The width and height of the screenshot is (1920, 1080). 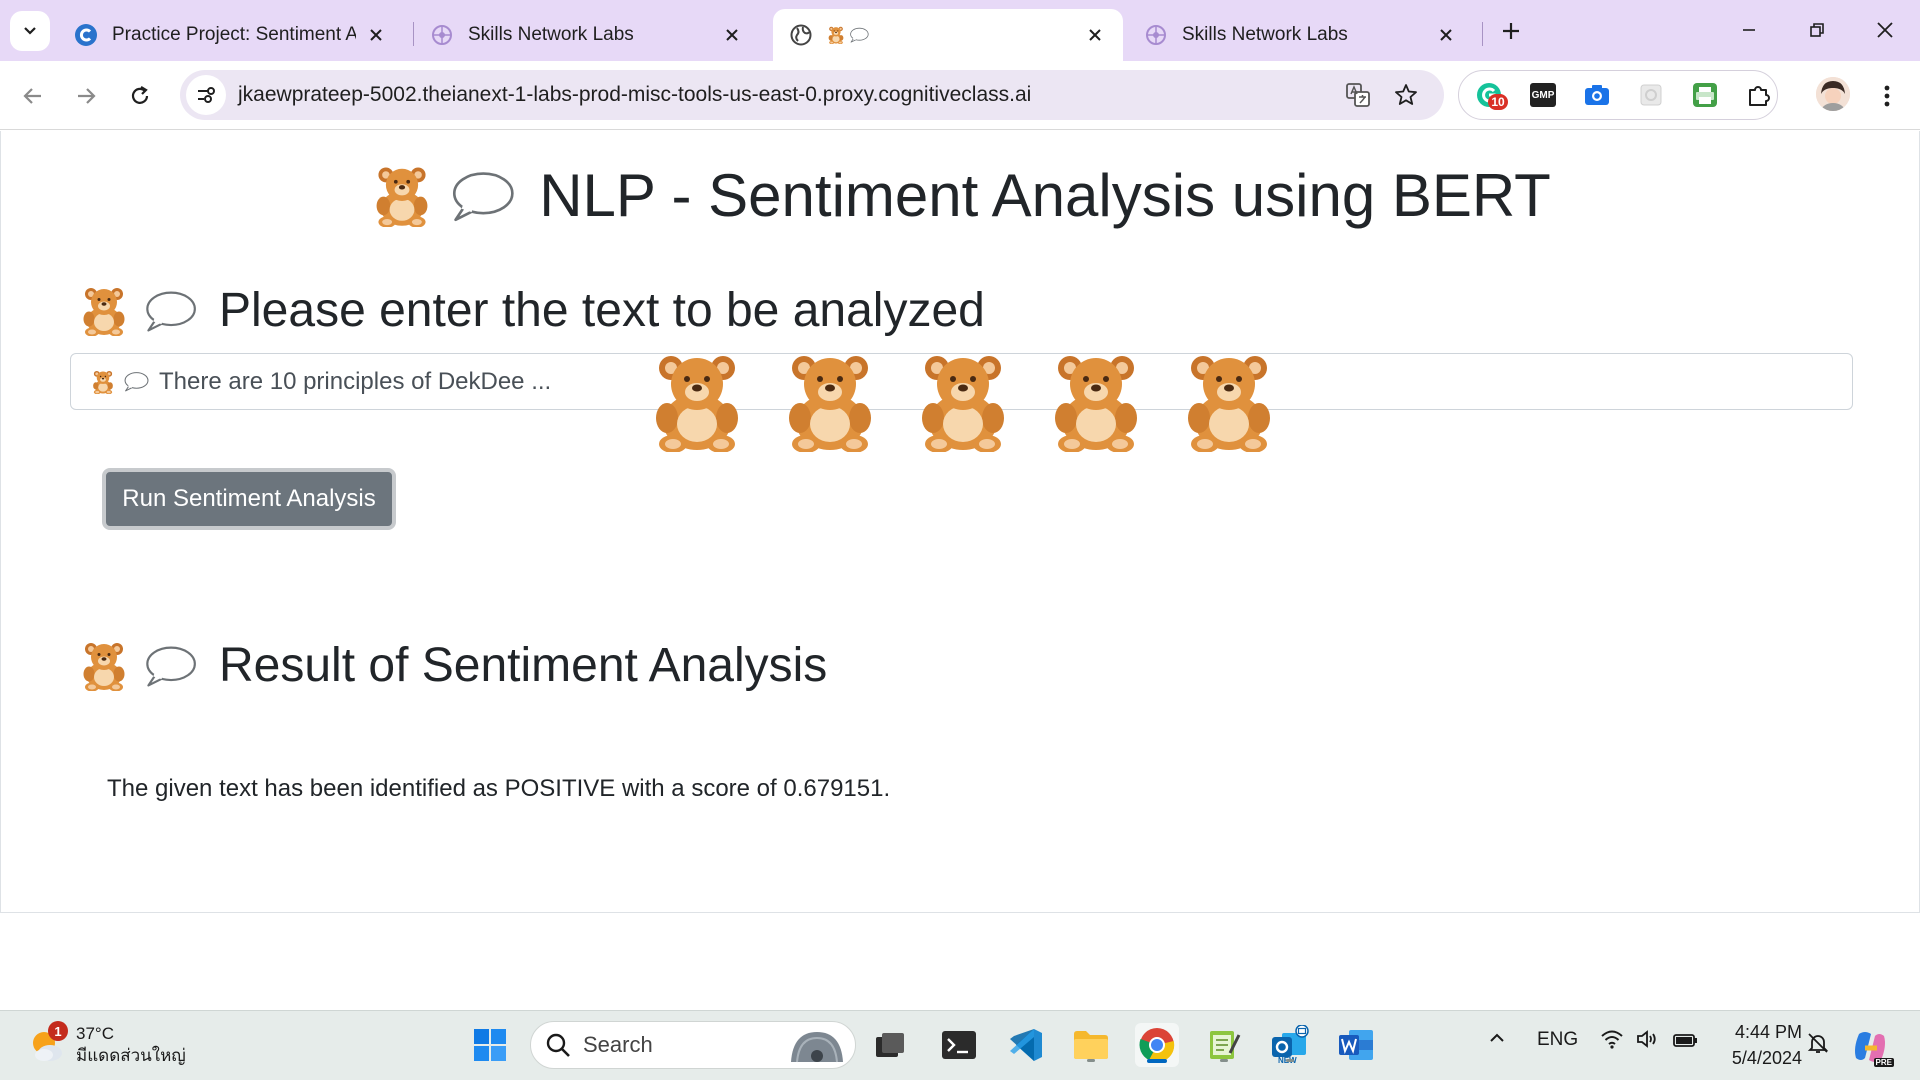 I want to click on weather-sun-cloud-icon: 1, so click(x=48, y=1043).